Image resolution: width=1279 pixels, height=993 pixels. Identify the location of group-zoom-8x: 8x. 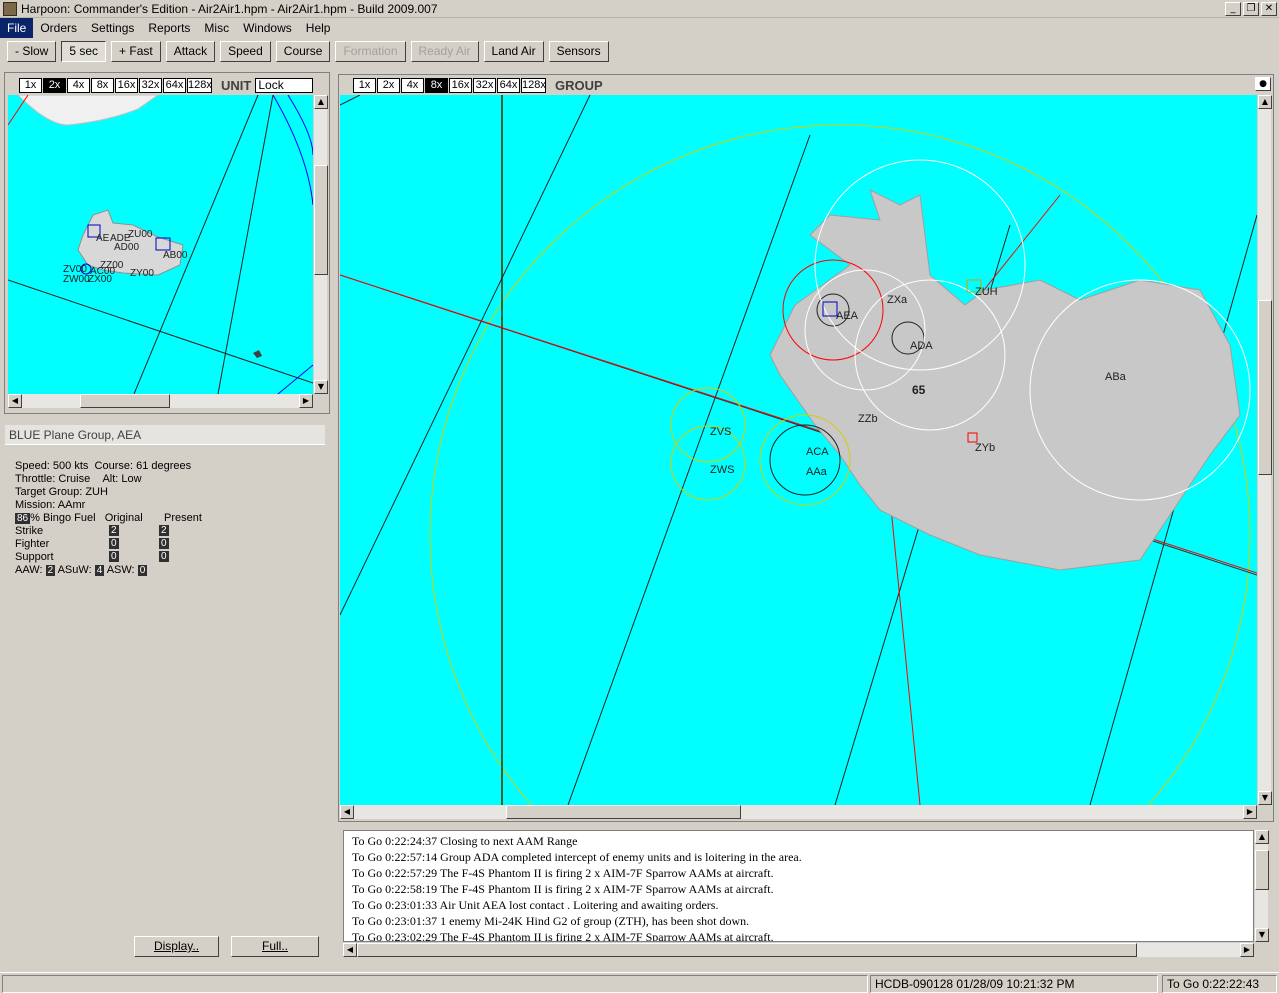
(436, 85).